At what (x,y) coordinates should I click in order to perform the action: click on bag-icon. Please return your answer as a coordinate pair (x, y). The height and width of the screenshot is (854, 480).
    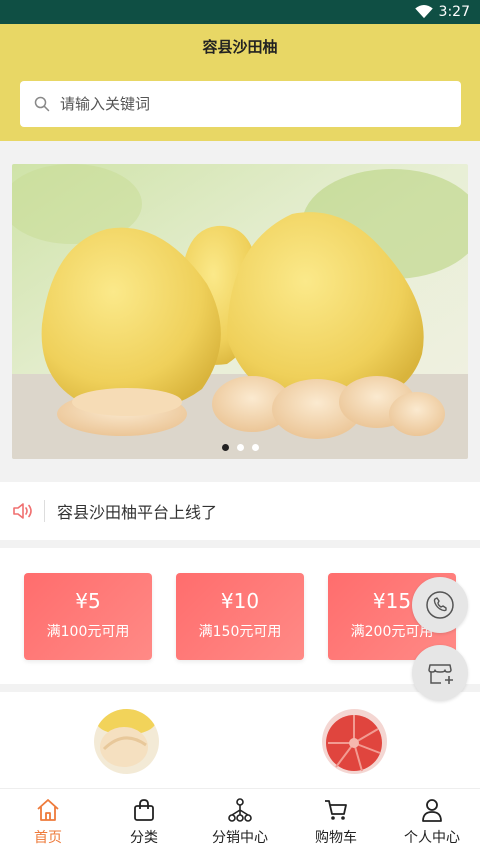
    Looking at the image, I should click on (144, 810).